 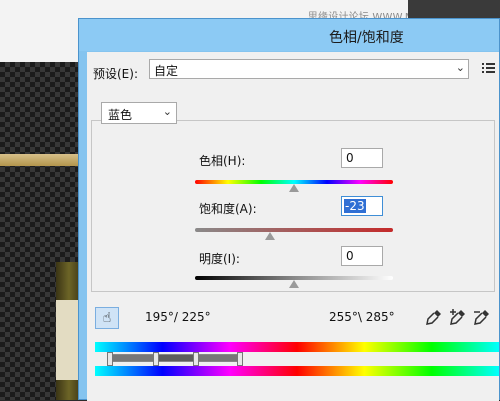 I want to click on color-spectrum-top, so click(x=297, y=347).